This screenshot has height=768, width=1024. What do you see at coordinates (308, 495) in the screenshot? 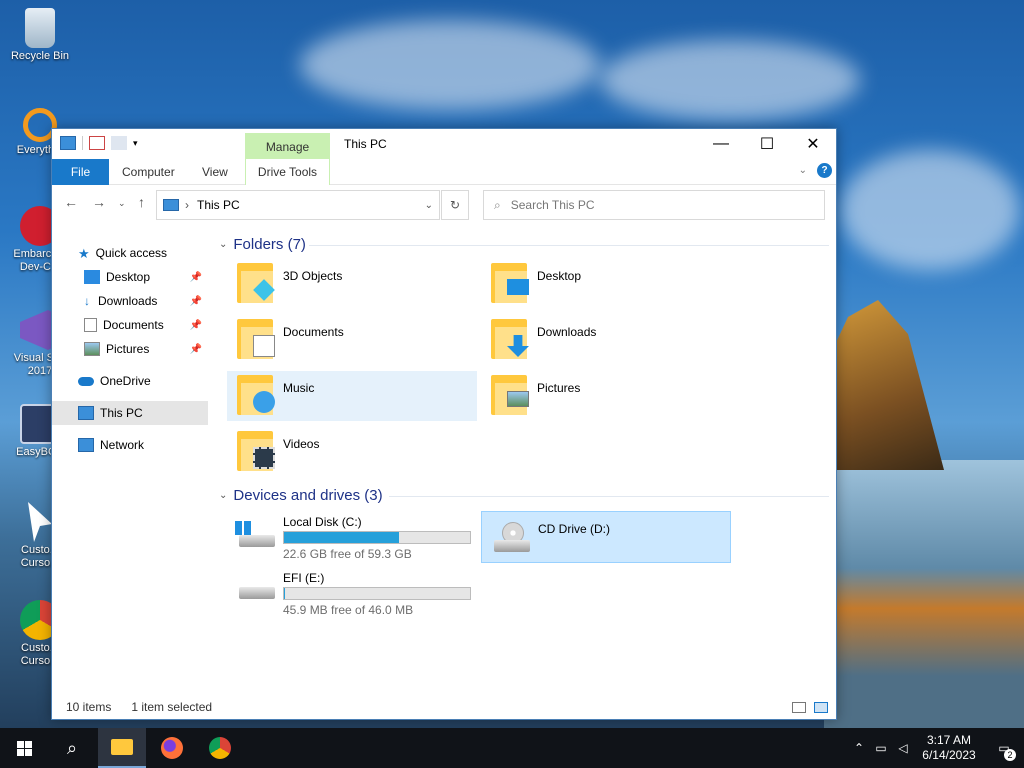
I see `group-title: Devices and drives (3)` at bounding box center [308, 495].